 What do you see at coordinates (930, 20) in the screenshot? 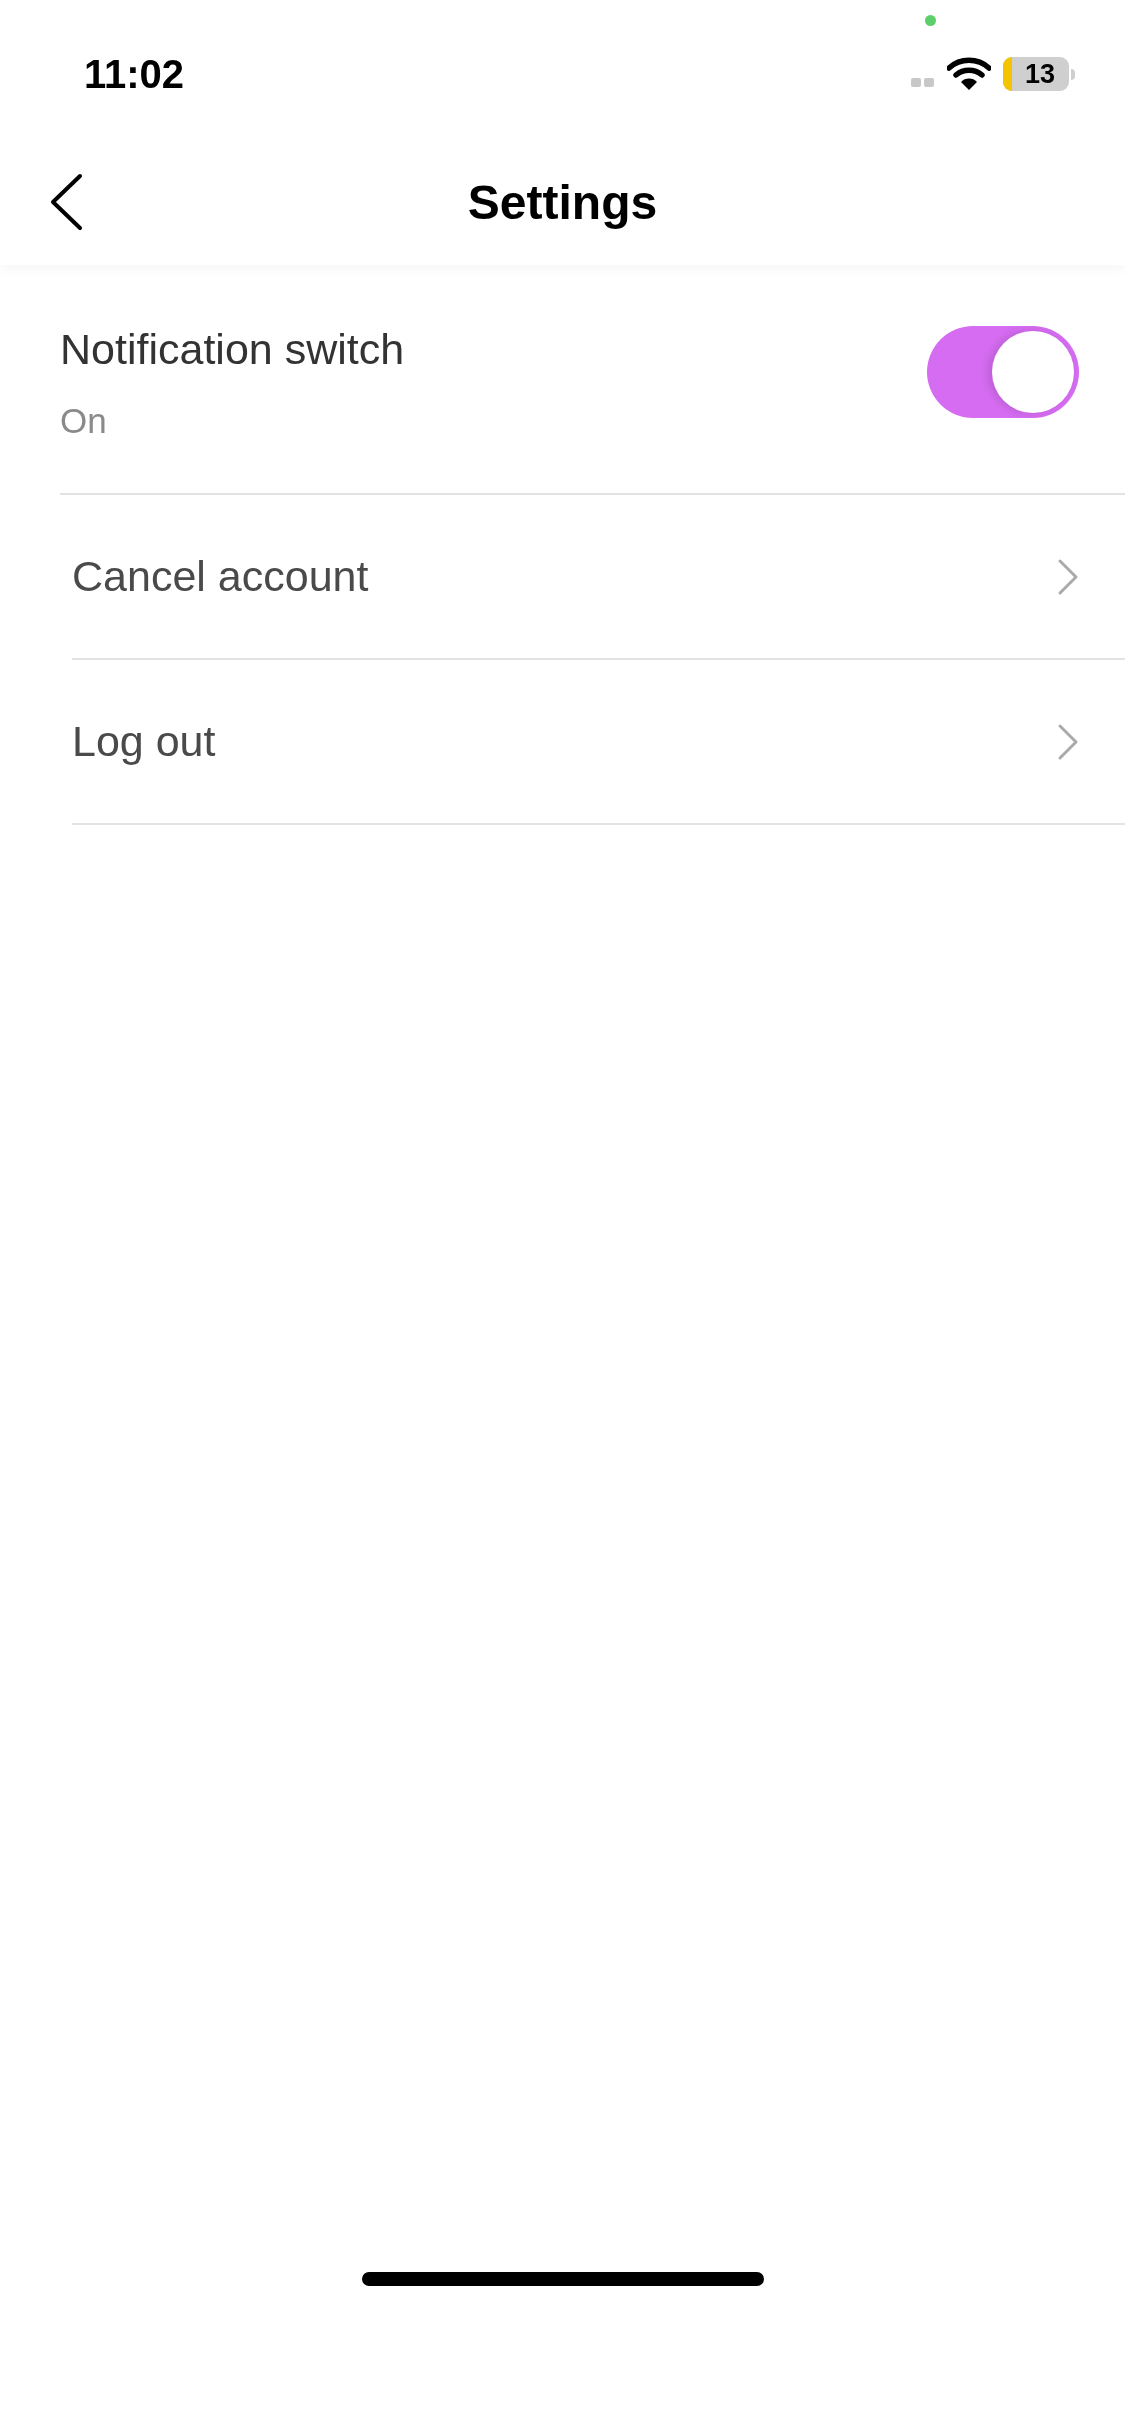
I see `camera-indicator-icon` at bounding box center [930, 20].